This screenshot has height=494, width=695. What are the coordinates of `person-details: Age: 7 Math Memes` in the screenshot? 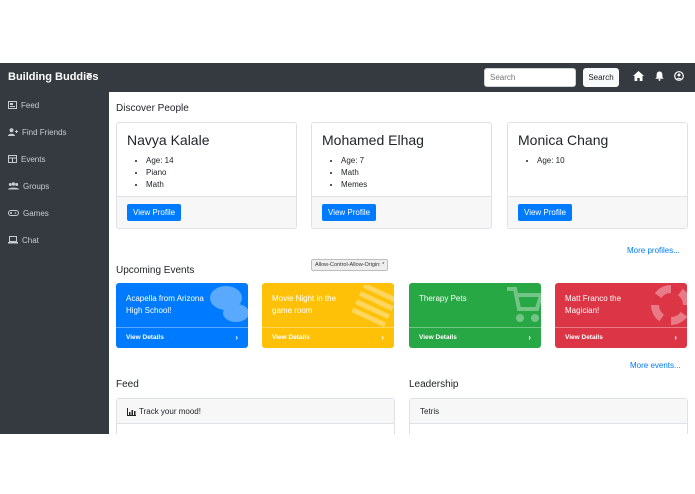 It's located at (349, 173).